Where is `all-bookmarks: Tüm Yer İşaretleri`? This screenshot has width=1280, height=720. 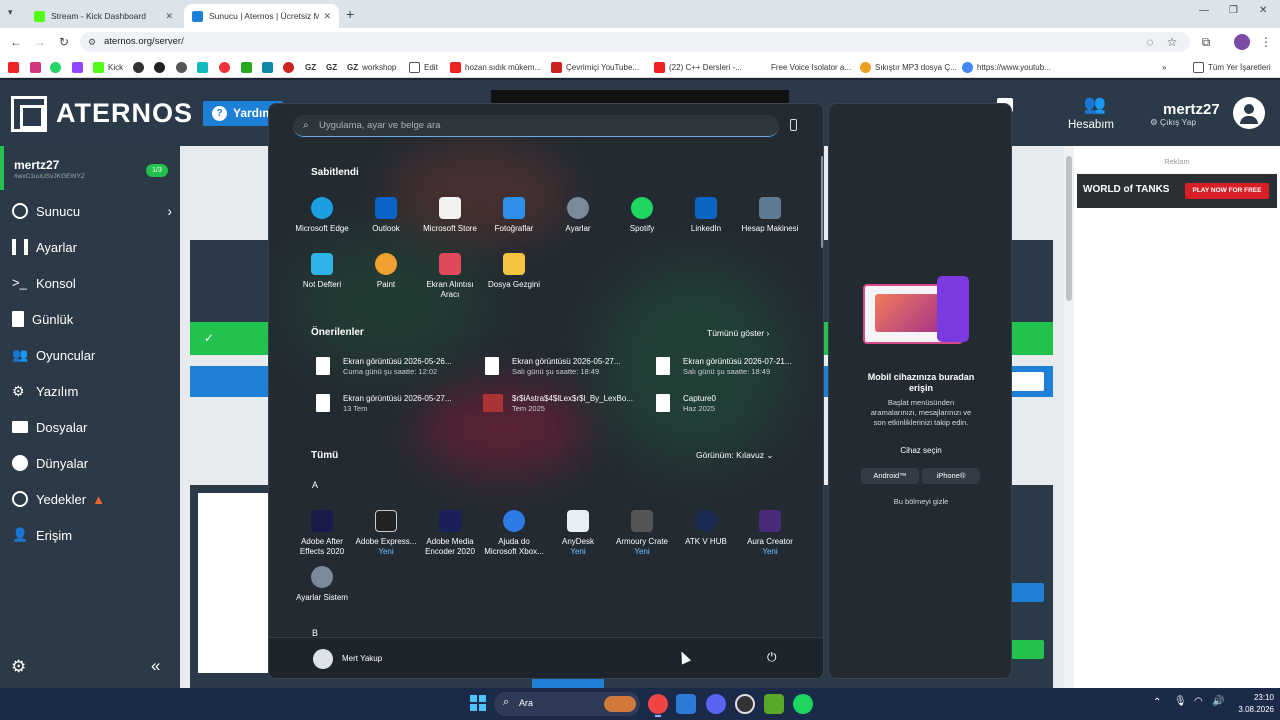 all-bookmarks: Tüm Yer İşaretleri is located at coordinates (1232, 67).